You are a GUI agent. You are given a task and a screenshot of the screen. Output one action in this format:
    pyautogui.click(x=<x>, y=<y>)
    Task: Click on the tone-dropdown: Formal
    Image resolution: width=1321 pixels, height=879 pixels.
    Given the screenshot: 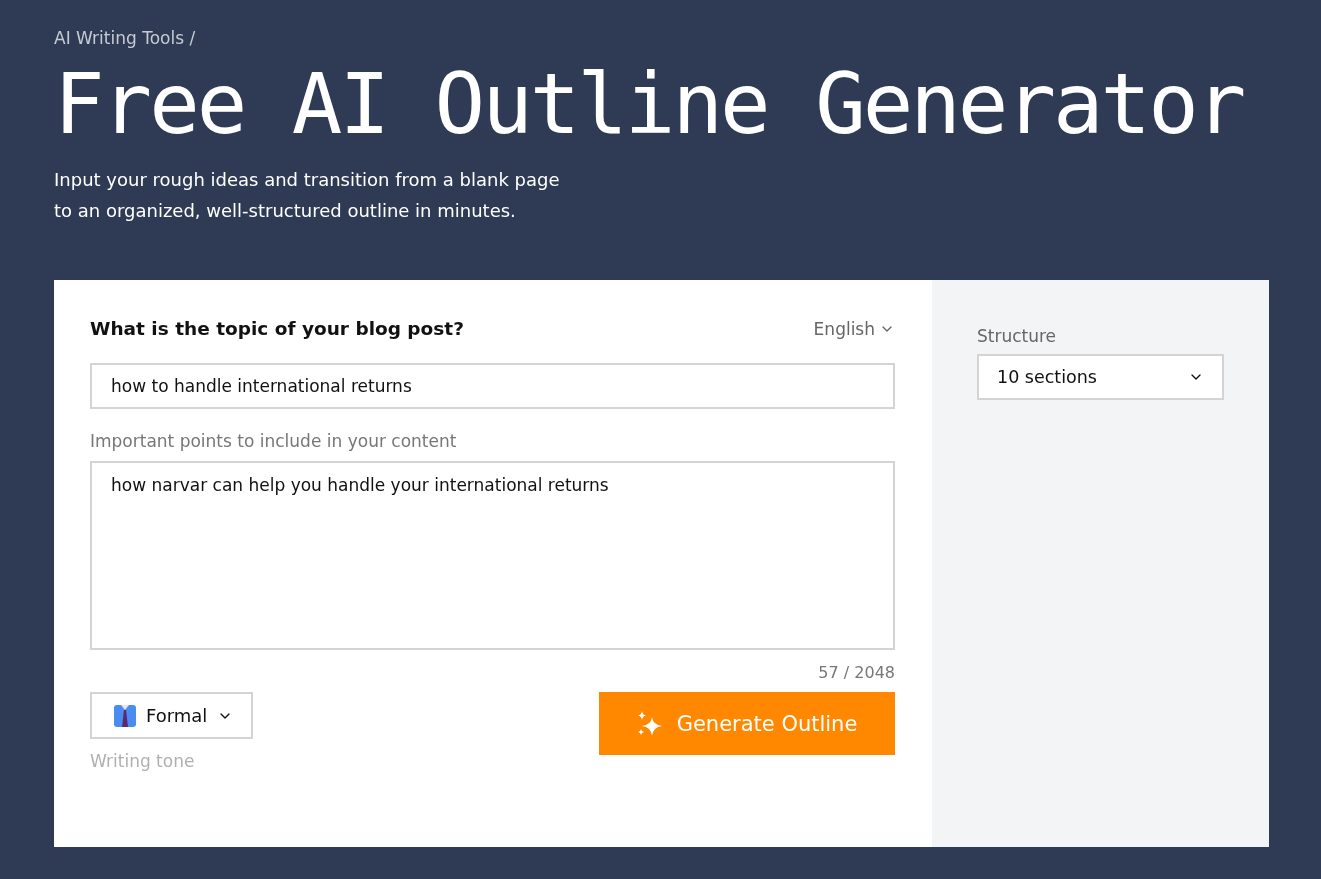 What is the action you would take?
    pyautogui.click(x=172, y=715)
    